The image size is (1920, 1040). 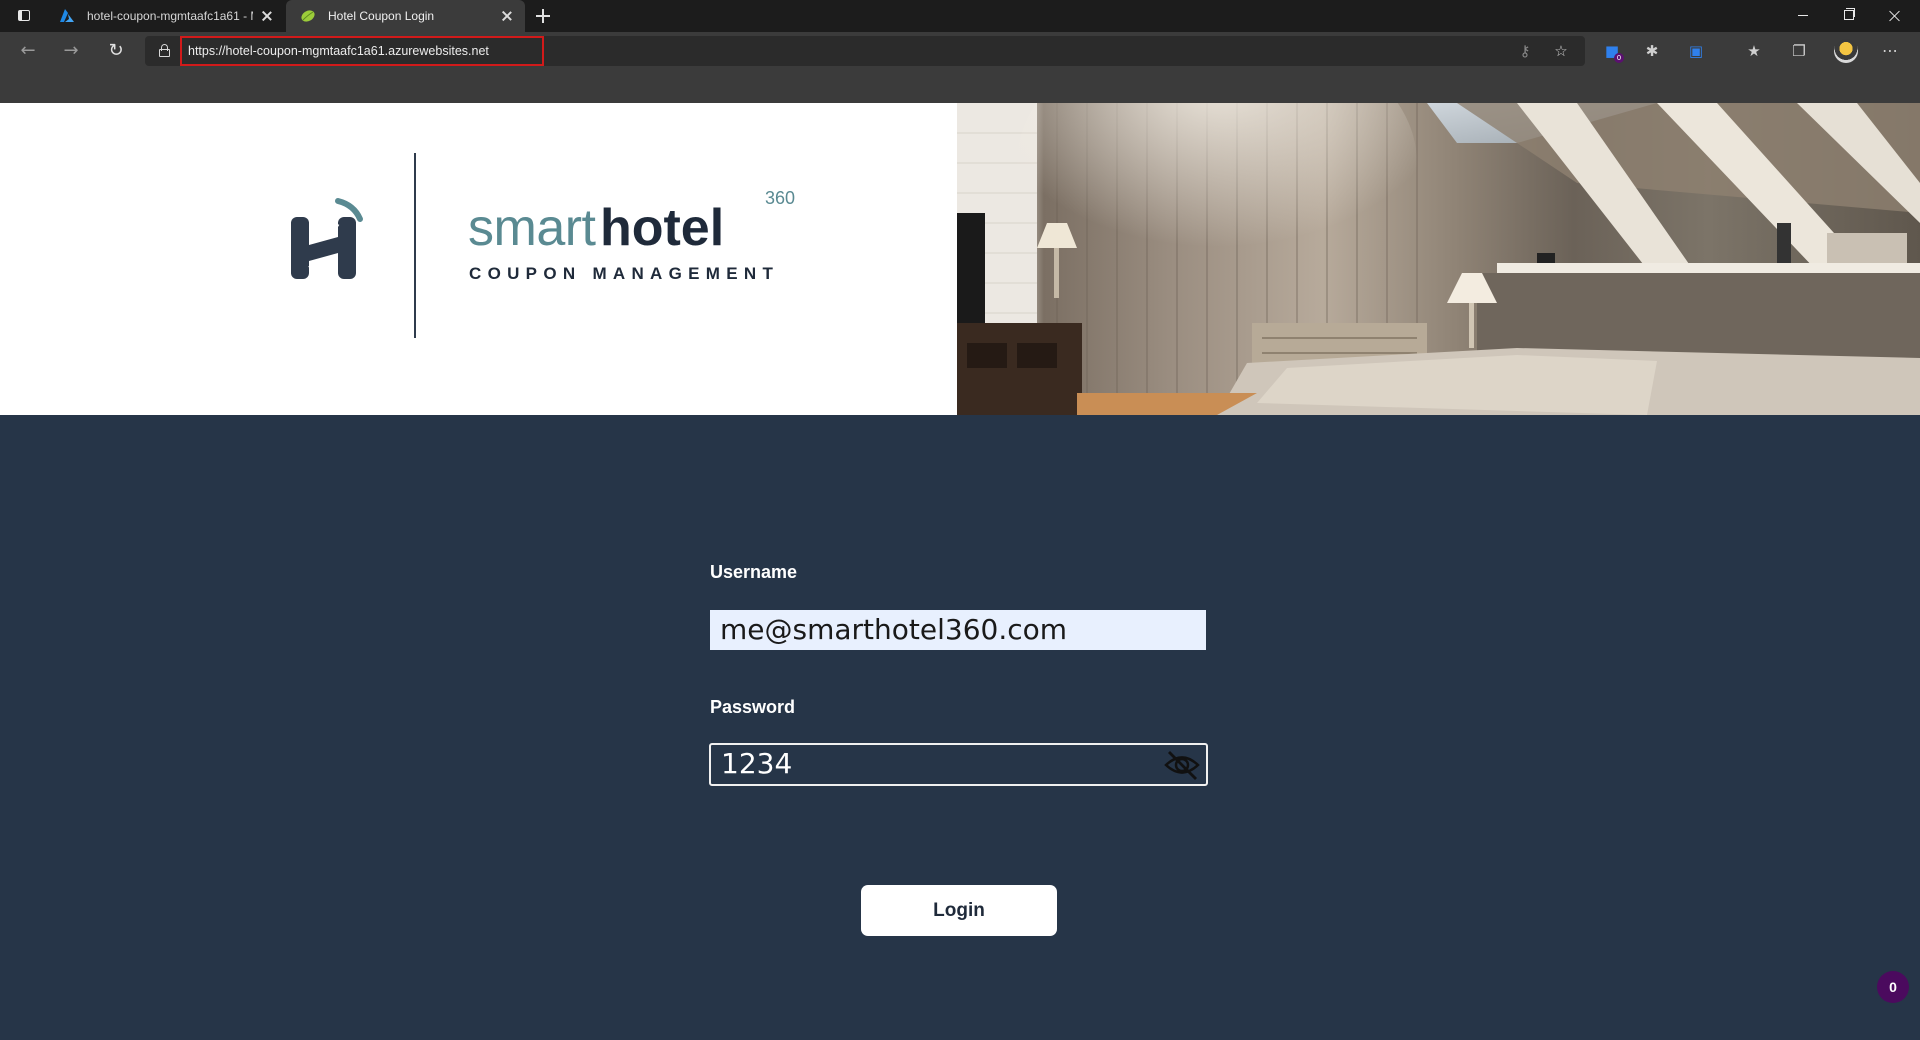 I want to click on add-favorite-icon: ☆, so click(x=1561, y=51).